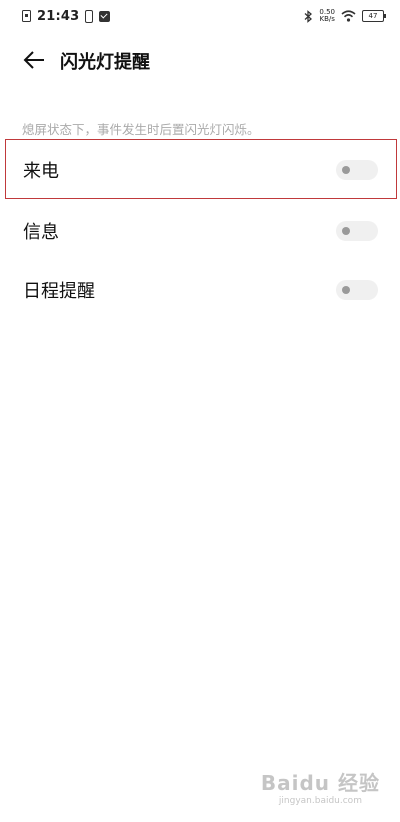  I want to click on status-bar: 21:43 0.50 KB/s 47, so click(200, 16).